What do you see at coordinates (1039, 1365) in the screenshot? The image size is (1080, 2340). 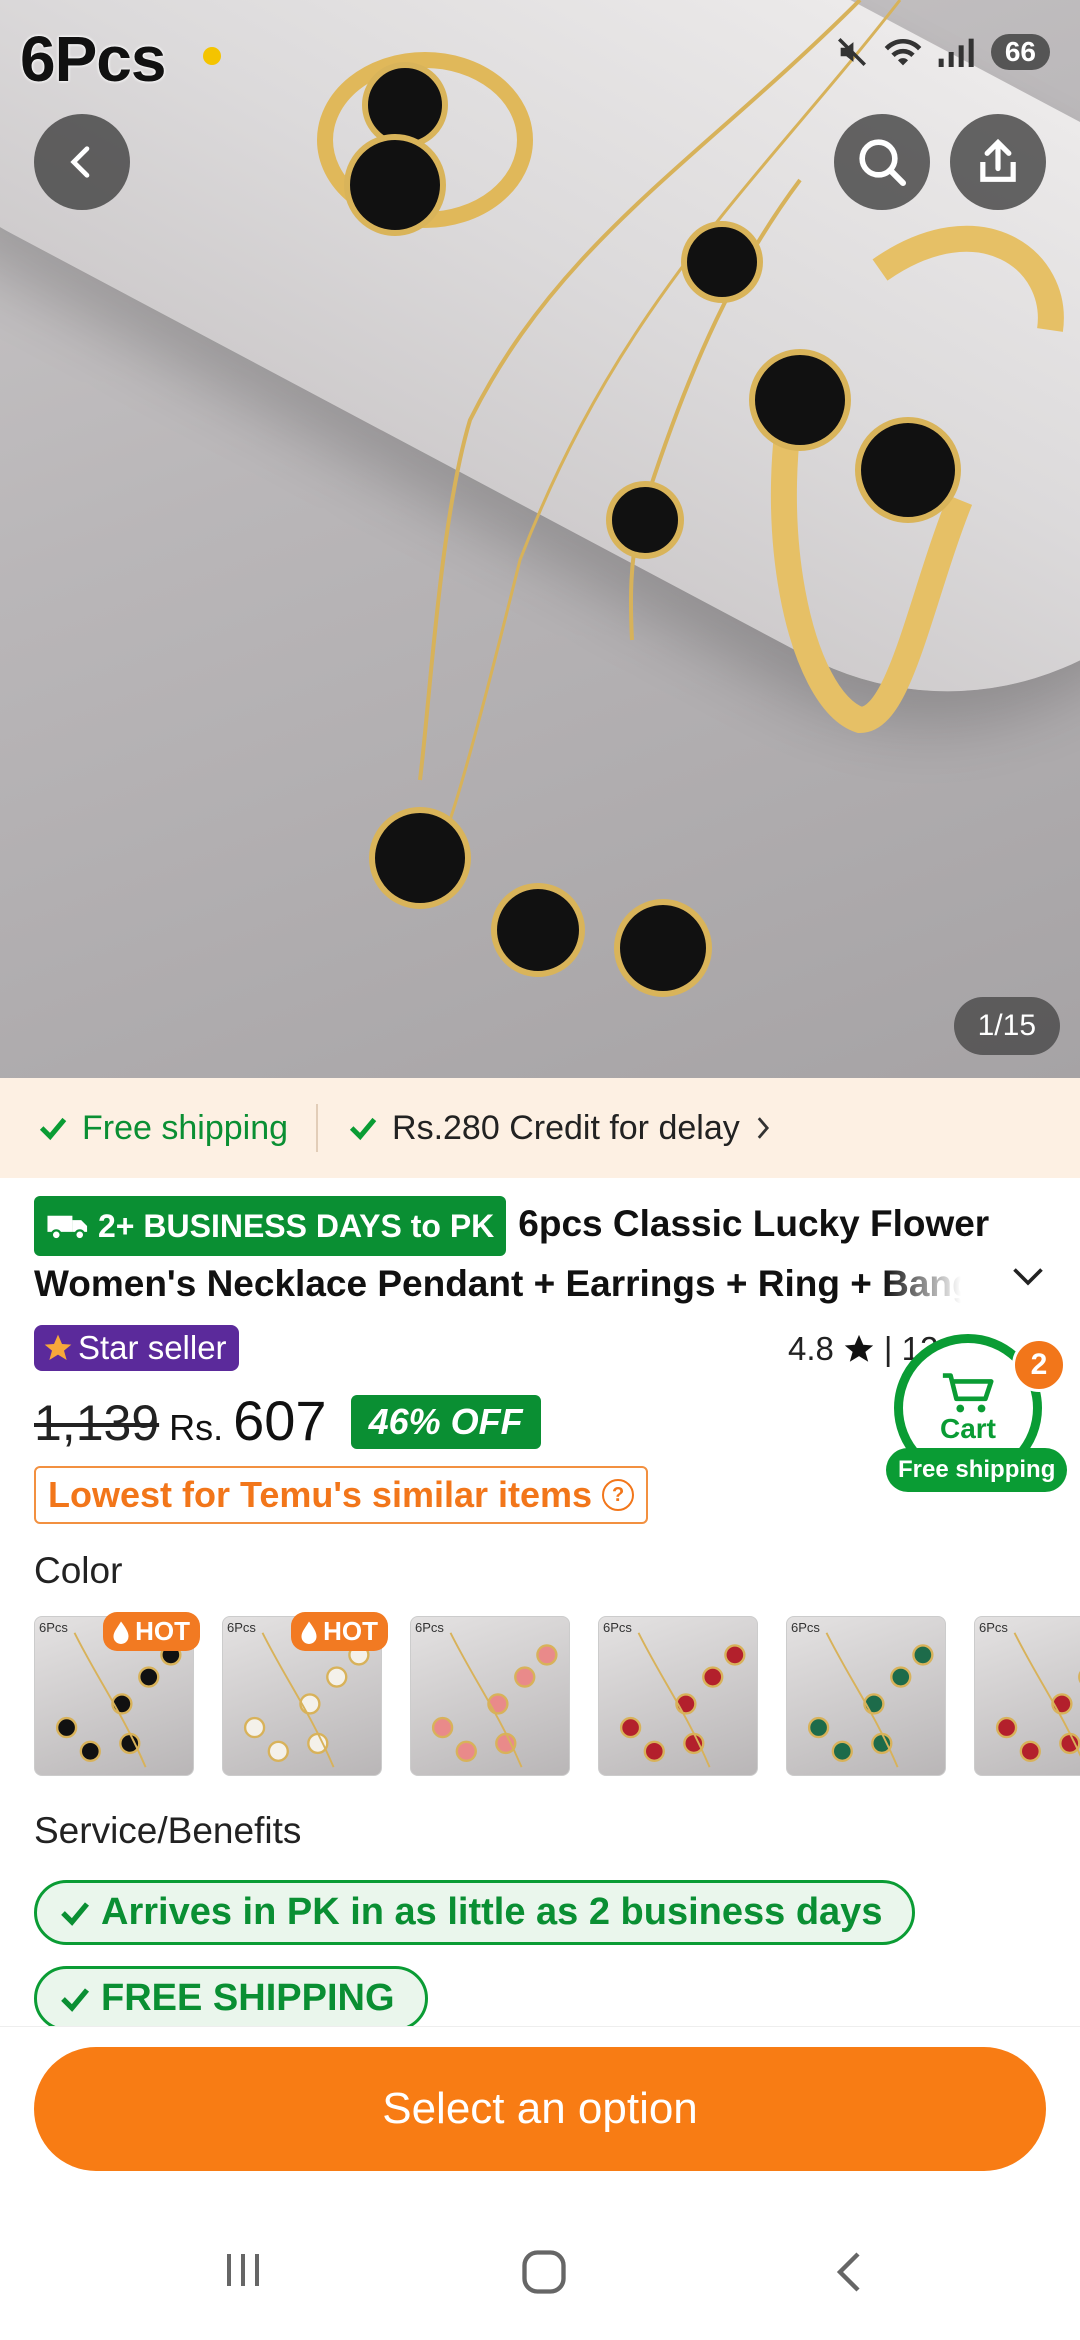 I see `cart-count-badge: 2` at bounding box center [1039, 1365].